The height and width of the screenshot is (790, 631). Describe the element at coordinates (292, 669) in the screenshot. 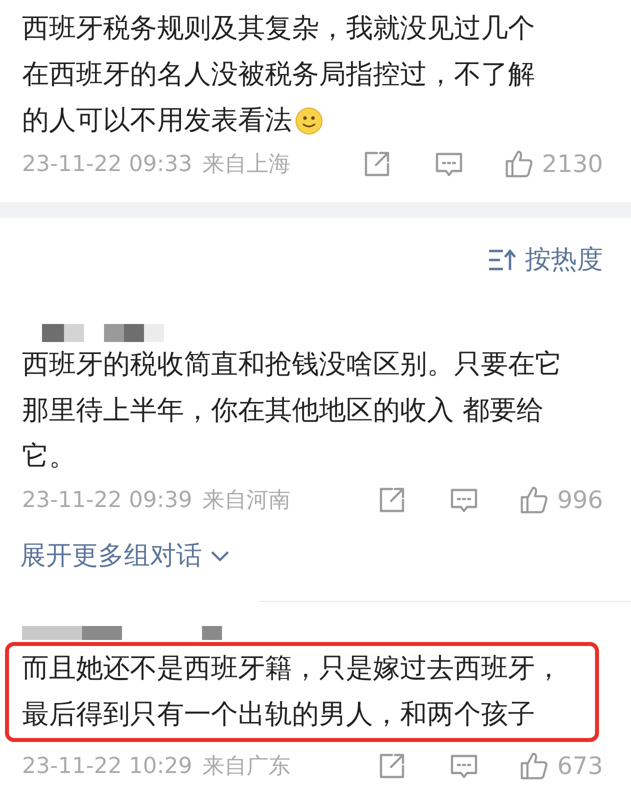

I see `comment-text: 而且她还不是西班牙籍，只是嫁过去西班牙，` at that location.